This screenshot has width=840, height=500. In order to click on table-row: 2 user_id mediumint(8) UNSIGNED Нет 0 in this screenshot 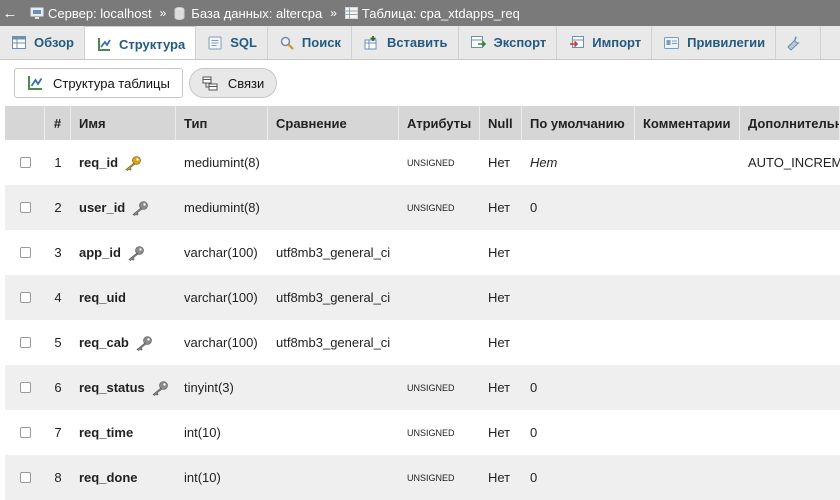, I will do `click(422, 207)`.